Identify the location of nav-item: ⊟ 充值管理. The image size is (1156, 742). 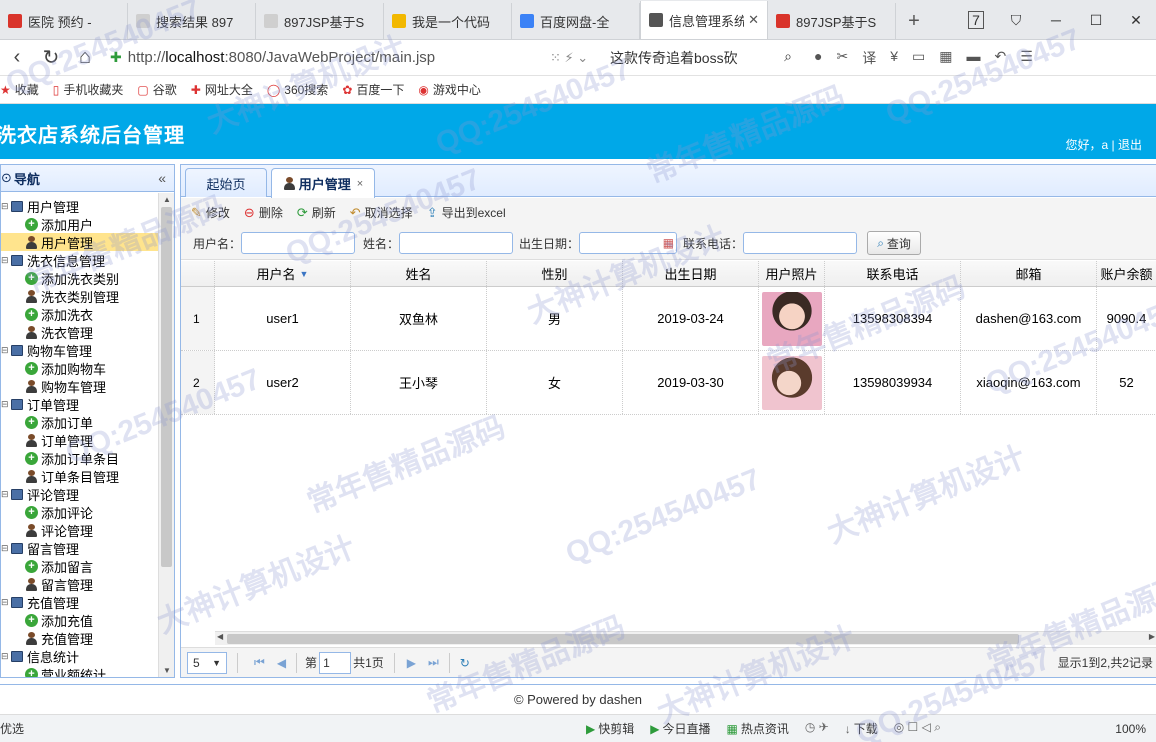
(80, 602).